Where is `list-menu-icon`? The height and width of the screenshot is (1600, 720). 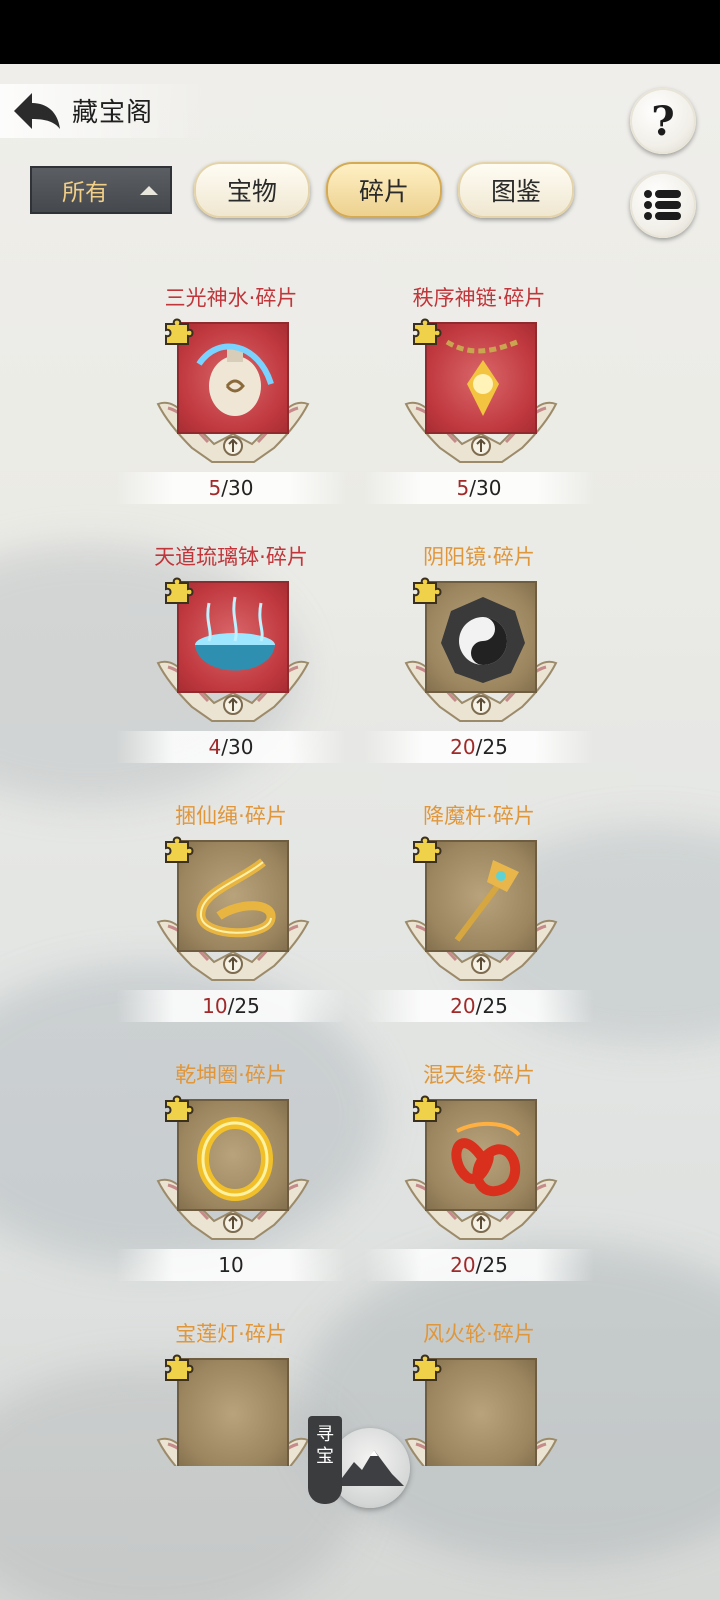
list-menu-icon is located at coordinates (662, 205).